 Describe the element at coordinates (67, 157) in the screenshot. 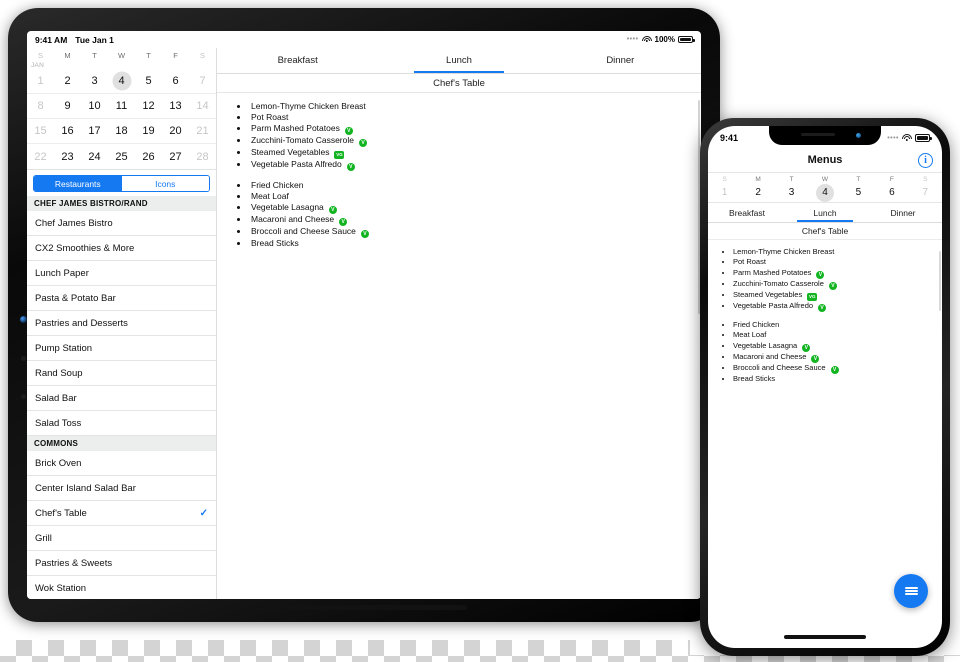

I see `calendar-day: 23` at that location.